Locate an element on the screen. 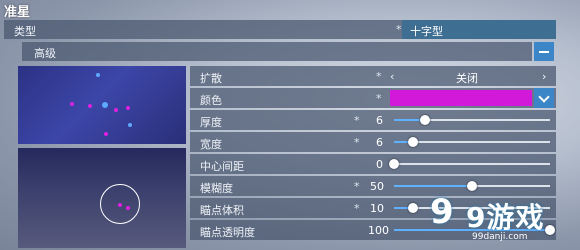 This screenshot has width=580, height=250. color-dropdown-button is located at coordinates (544, 98).